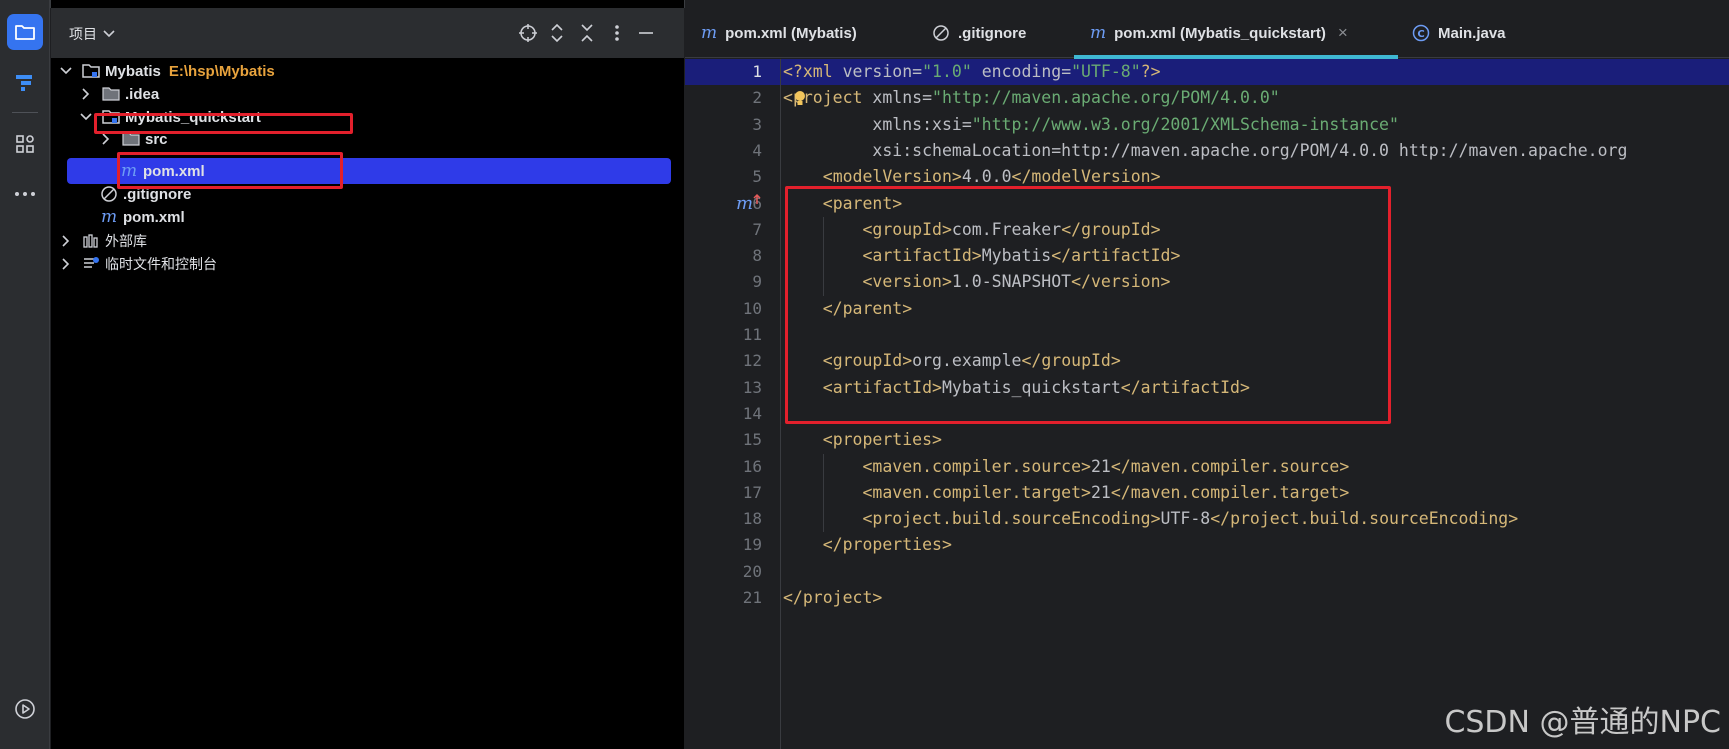 This screenshot has height=749, width=1729. I want to click on gutter-separator, so click(780, 404).